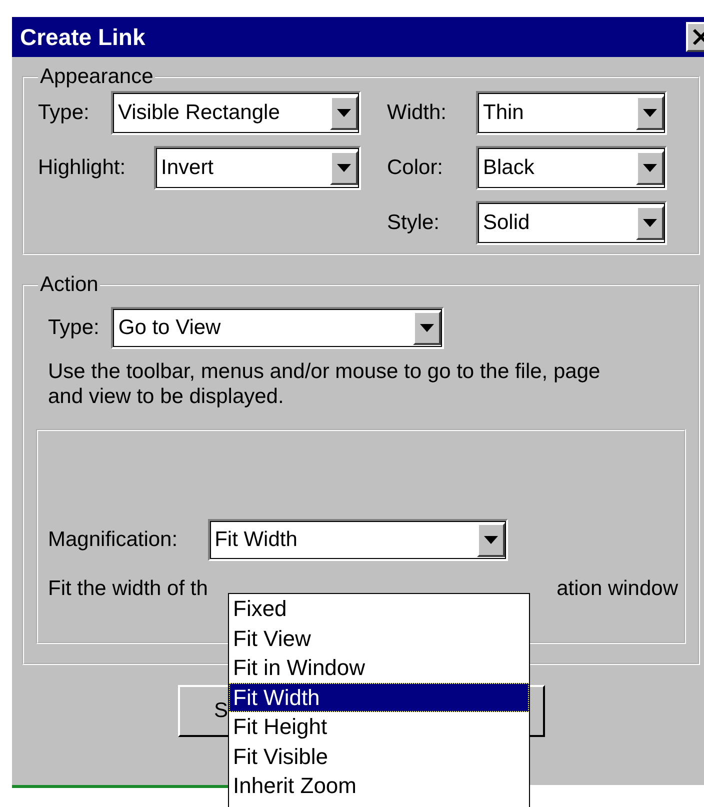 This screenshot has width=704, height=807. What do you see at coordinates (83, 37) in the screenshot?
I see `window-title: Create Link` at bounding box center [83, 37].